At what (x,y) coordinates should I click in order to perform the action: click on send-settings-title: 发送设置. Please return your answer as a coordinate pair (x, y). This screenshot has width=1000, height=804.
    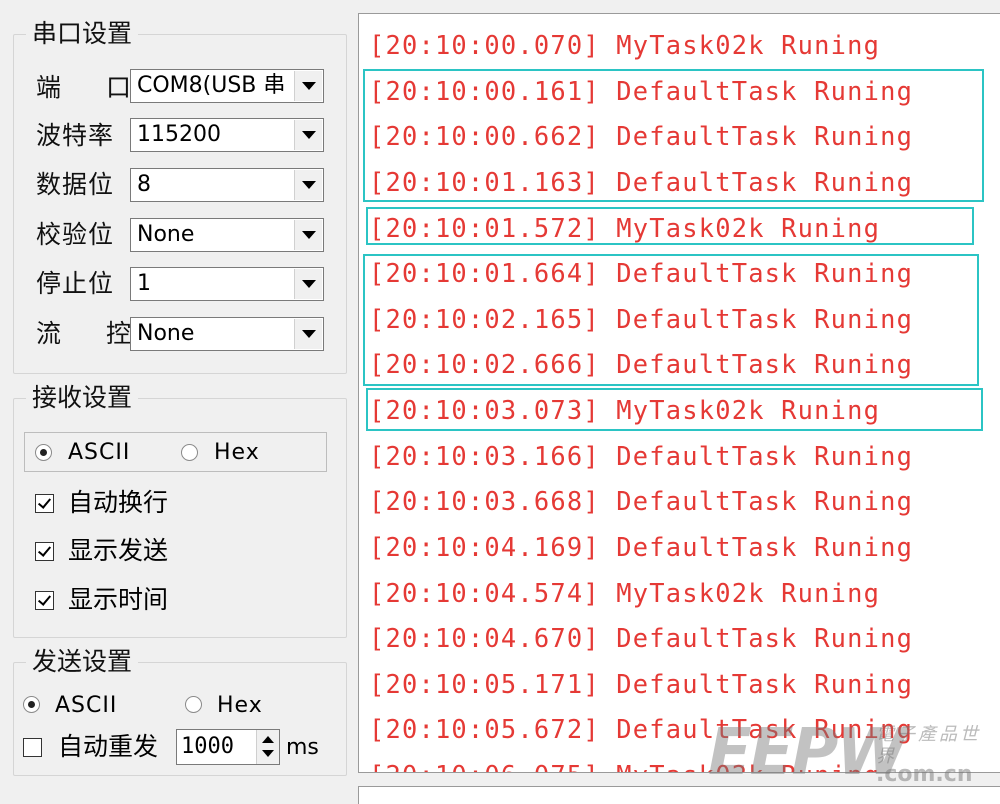
    Looking at the image, I should click on (82, 662).